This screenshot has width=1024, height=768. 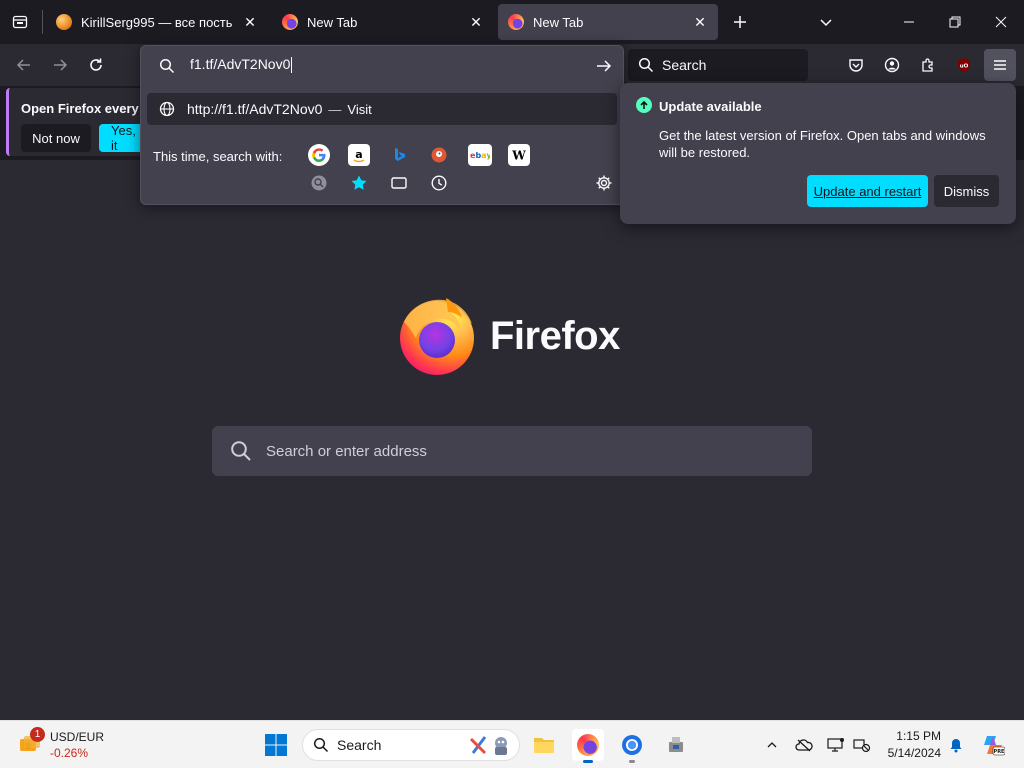 I want to click on new-tab-button, so click(x=740, y=22).